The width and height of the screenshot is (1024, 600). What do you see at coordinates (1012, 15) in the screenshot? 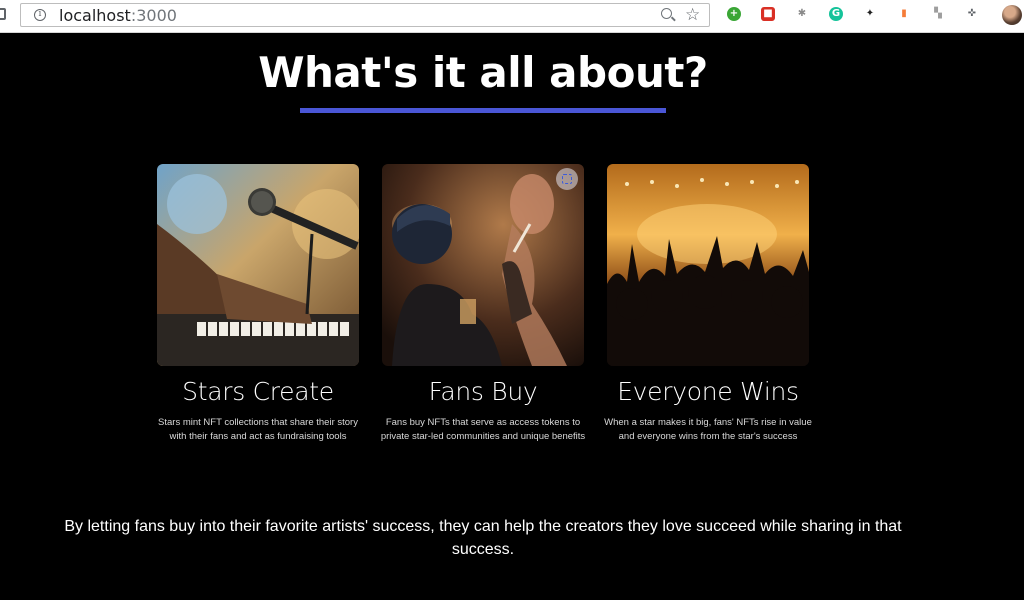
I see `profile-avatar` at bounding box center [1012, 15].